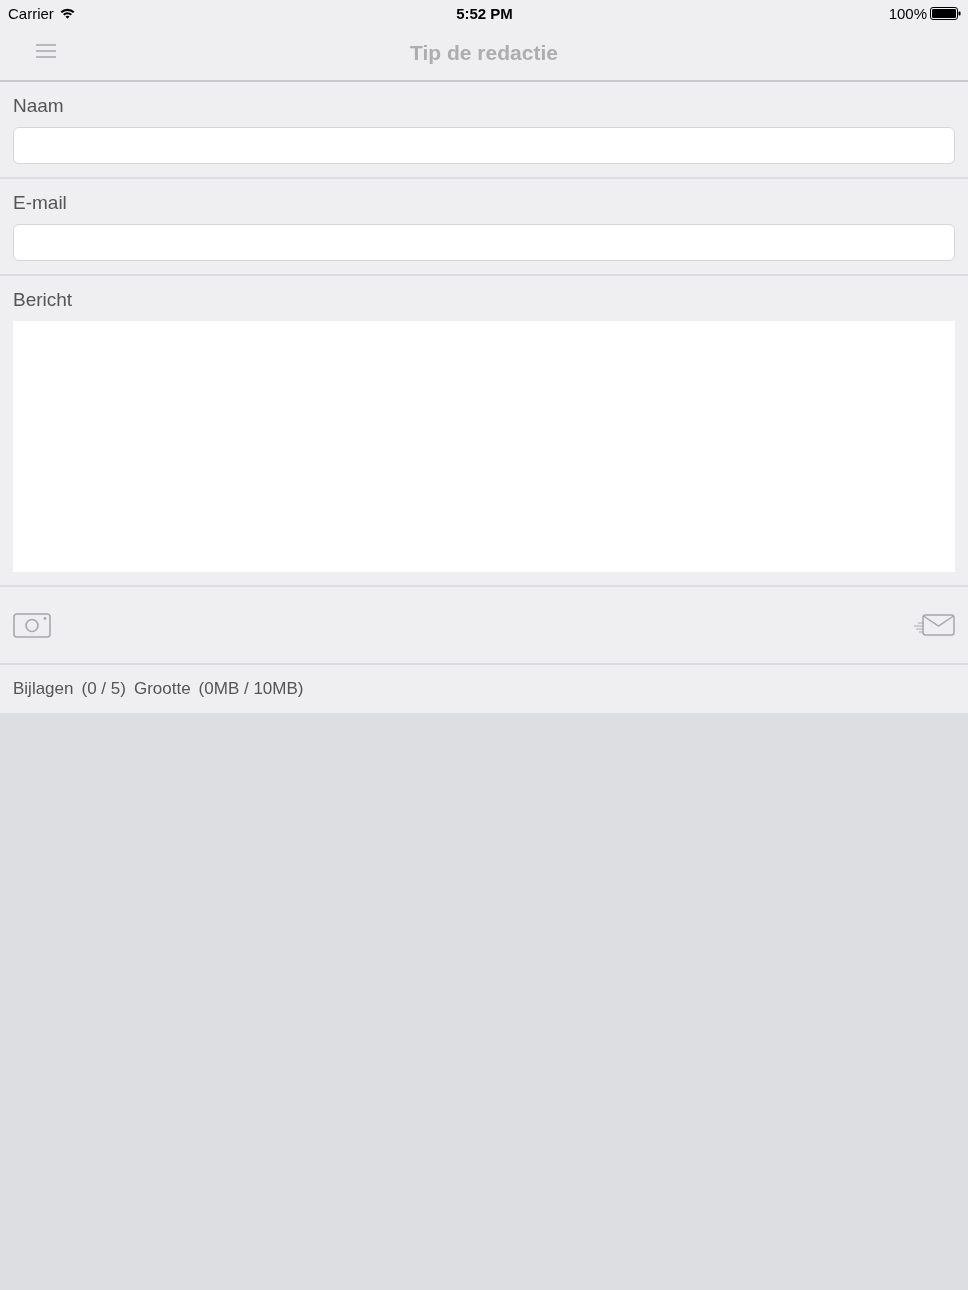 This screenshot has height=1290, width=968. I want to click on carrier-name: Carrier, so click(31, 13).